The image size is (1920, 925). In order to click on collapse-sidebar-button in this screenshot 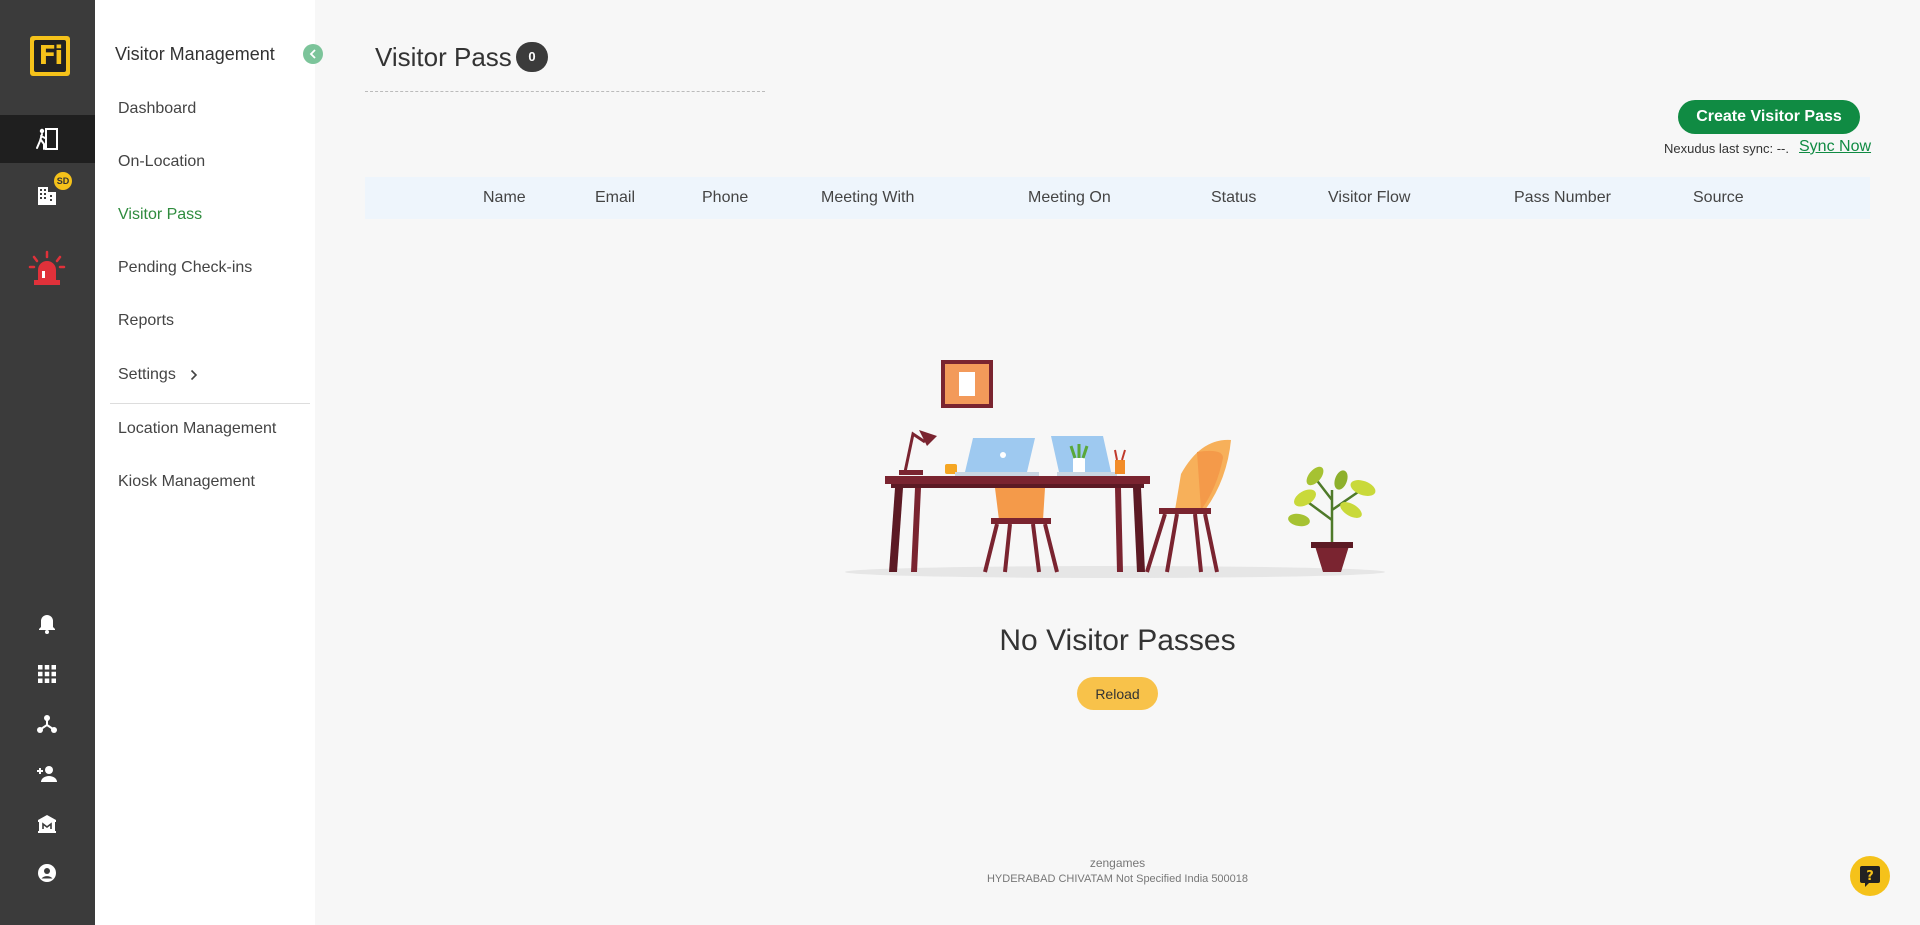, I will do `click(313, 54)`.